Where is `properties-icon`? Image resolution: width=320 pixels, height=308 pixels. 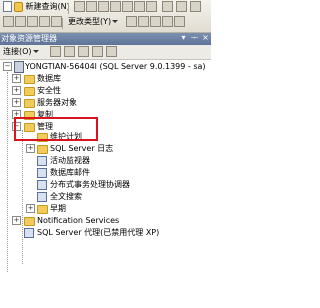 properties-icon is located at coordinates (151, 6).